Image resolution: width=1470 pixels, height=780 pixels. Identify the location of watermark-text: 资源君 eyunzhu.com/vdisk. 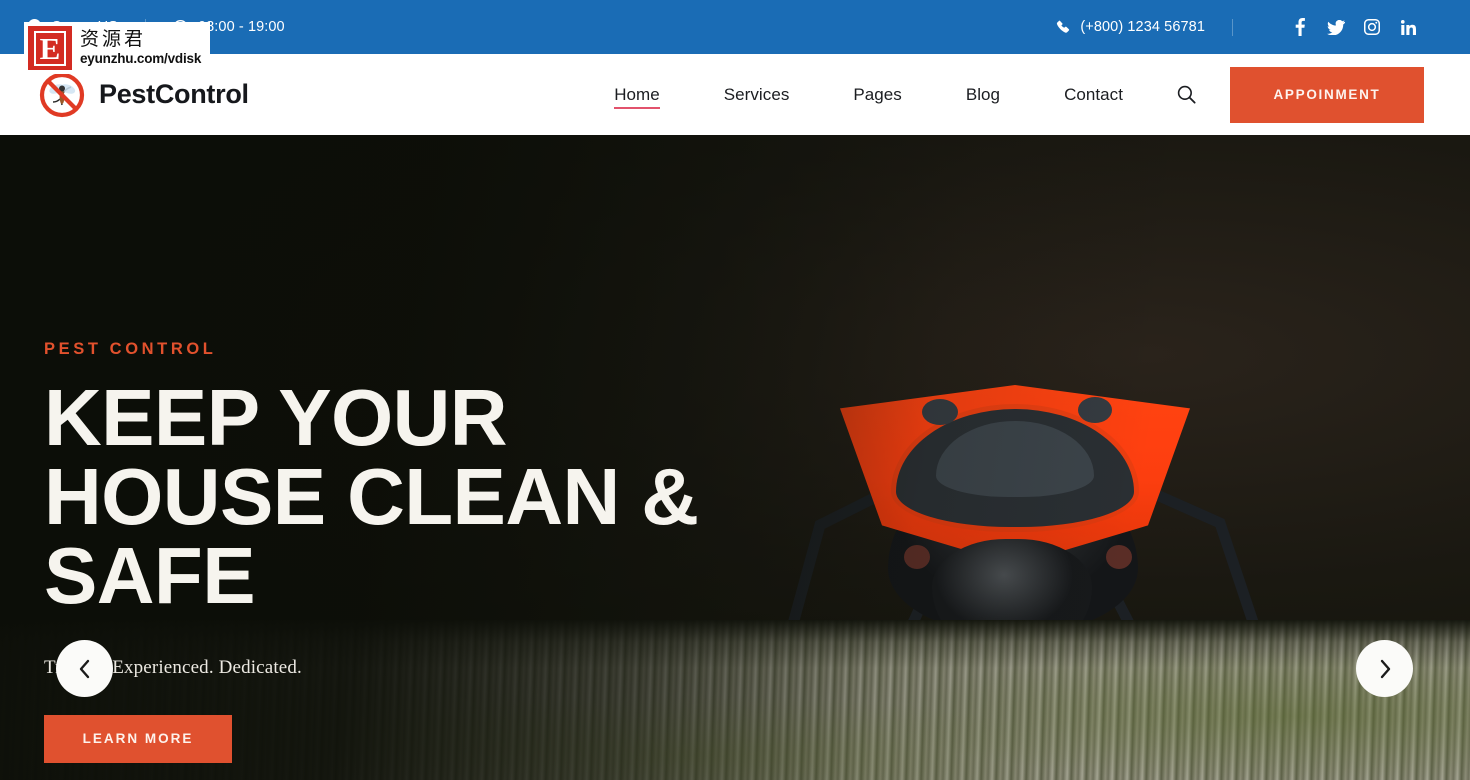
(141, 47).